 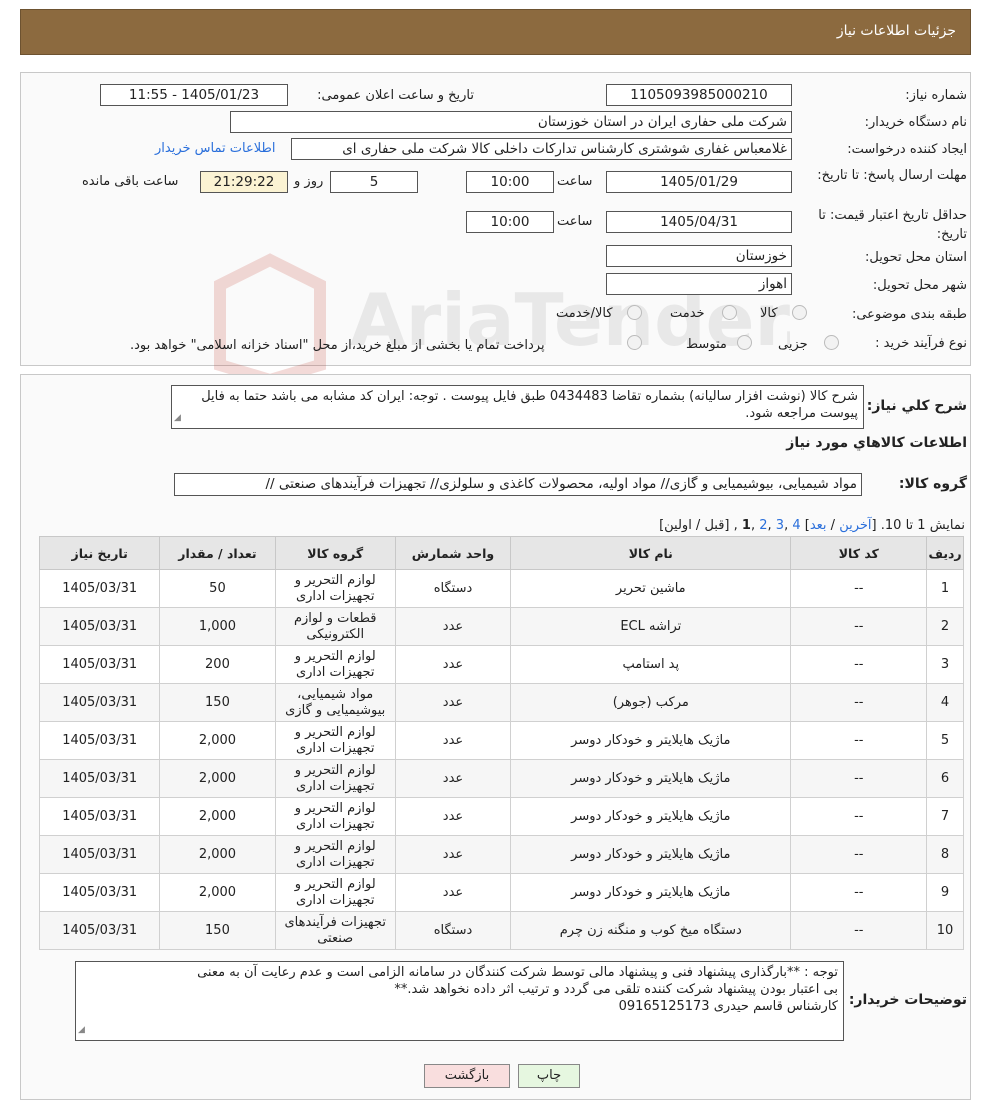 What do you see at coordinates (217, 553) in the screenshot?
I see `col-header-quantity: تعداد / مقدار` at bounding box center [217, 553].